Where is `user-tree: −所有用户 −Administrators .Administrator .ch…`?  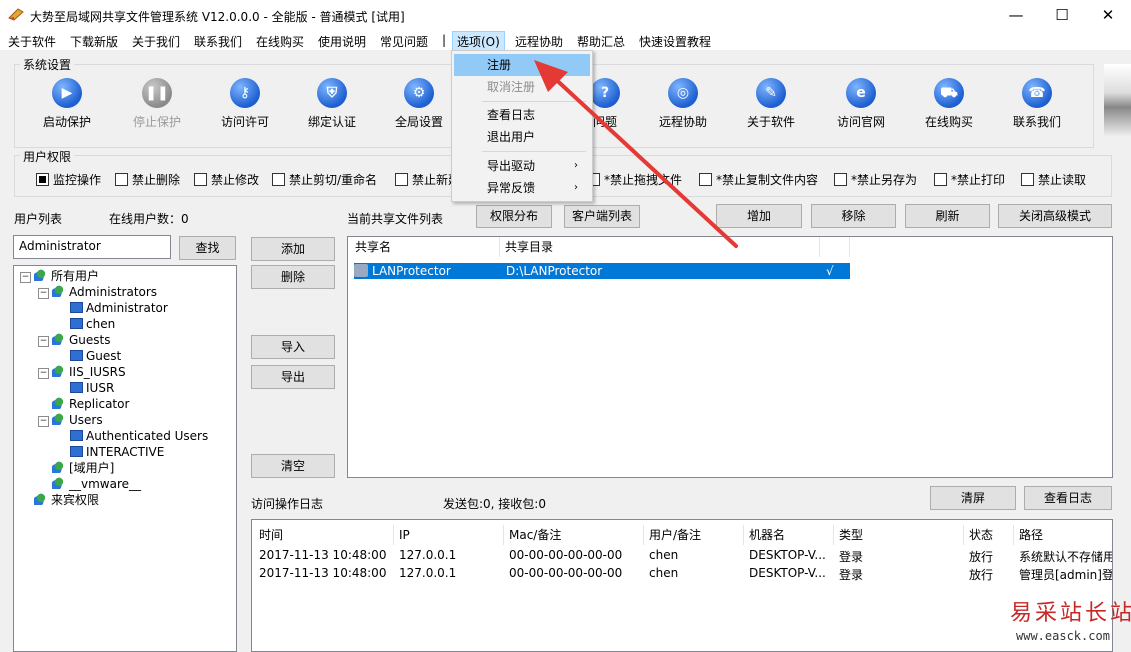 user-tree: −所有用户 −Administrators .Administrator .ch… is located at coordinates (125, 458).